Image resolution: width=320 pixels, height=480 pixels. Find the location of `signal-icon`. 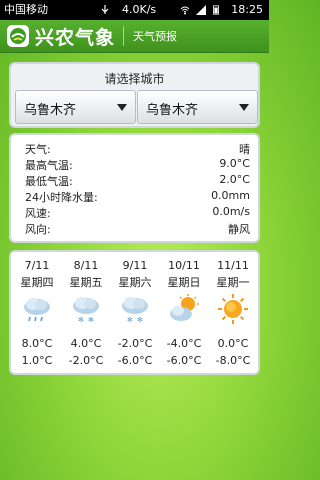

signal-icon is located at coordinates (201, 10).